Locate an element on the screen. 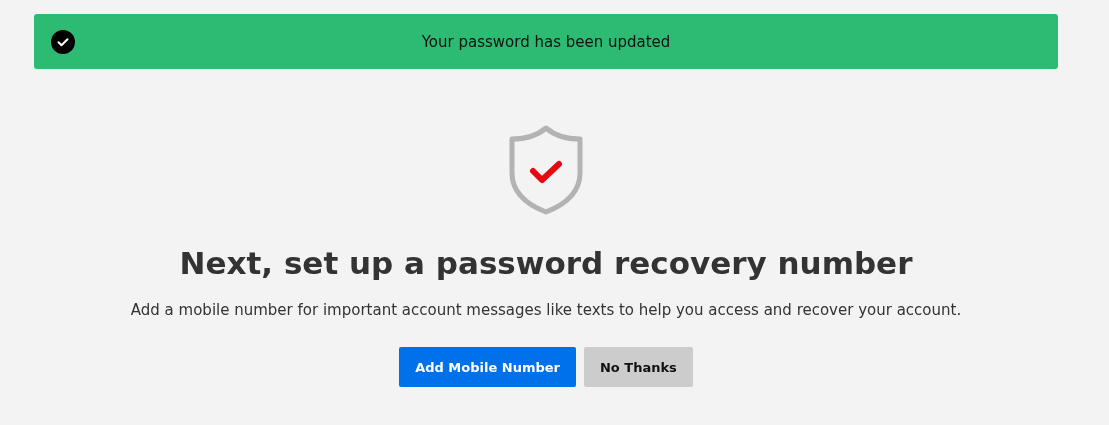  description-text: Add a mobile number for important account messages like texts to help you access and recover your account. is located at coordinates (546, 310).